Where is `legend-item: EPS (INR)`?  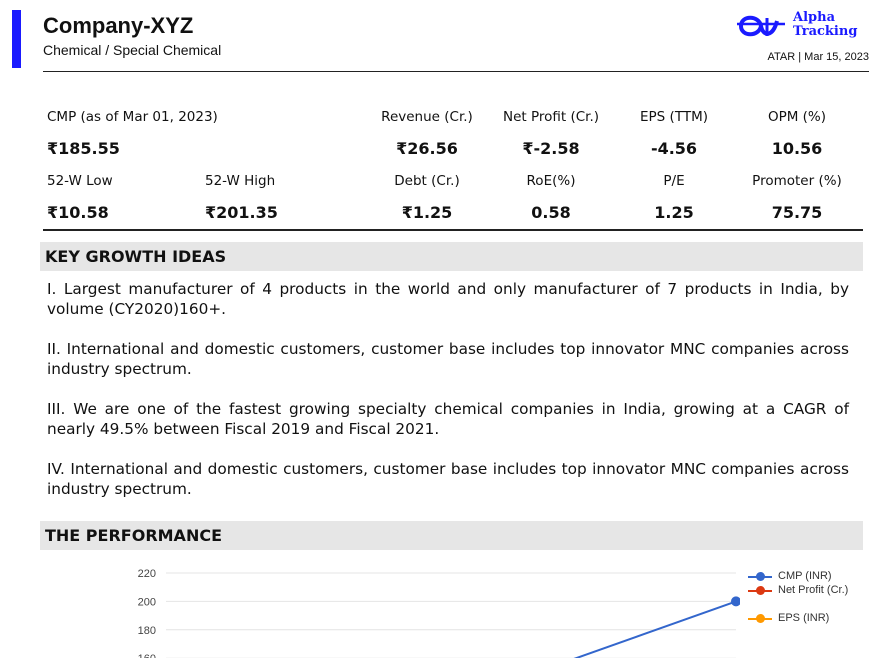
legend-item: EPS (INR) is located at coordinates (808, 619).